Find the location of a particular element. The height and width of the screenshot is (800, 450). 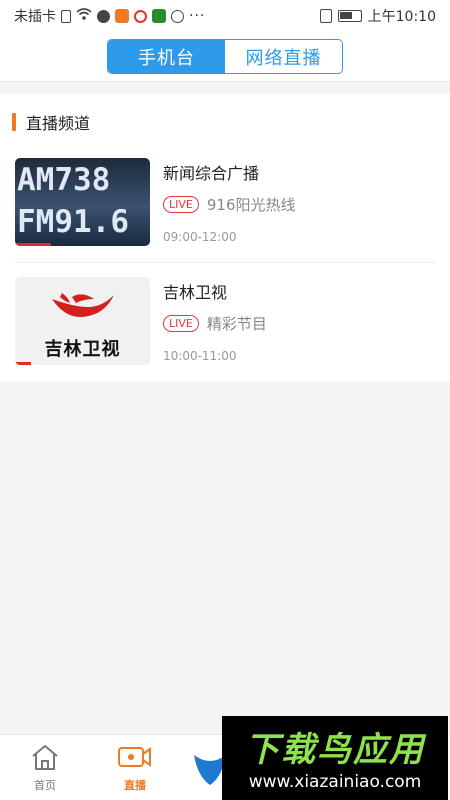

channel-title: 新闻综合广播 is located at coordinates (211, 173).